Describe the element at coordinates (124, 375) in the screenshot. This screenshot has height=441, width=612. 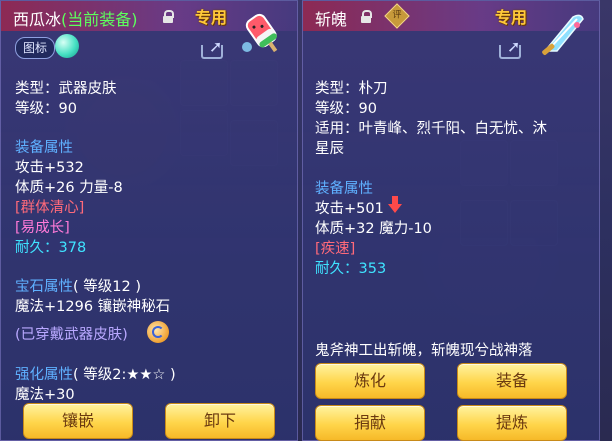
I see `enhance-level: ( 等级2:★★☆ )` at that location.